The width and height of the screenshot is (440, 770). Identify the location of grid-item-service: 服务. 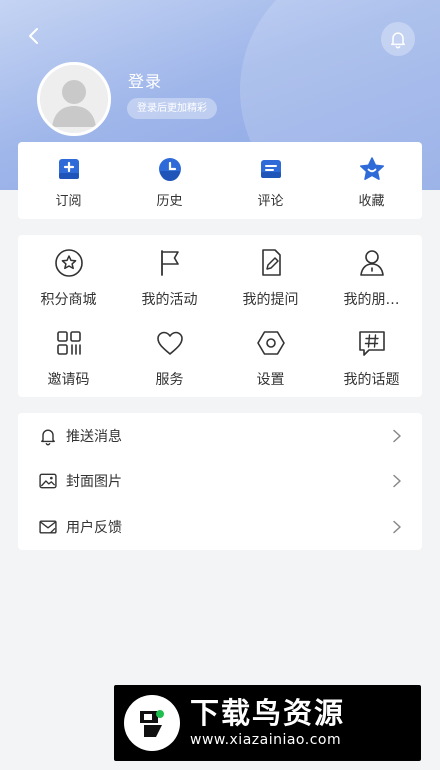
(169, 355).